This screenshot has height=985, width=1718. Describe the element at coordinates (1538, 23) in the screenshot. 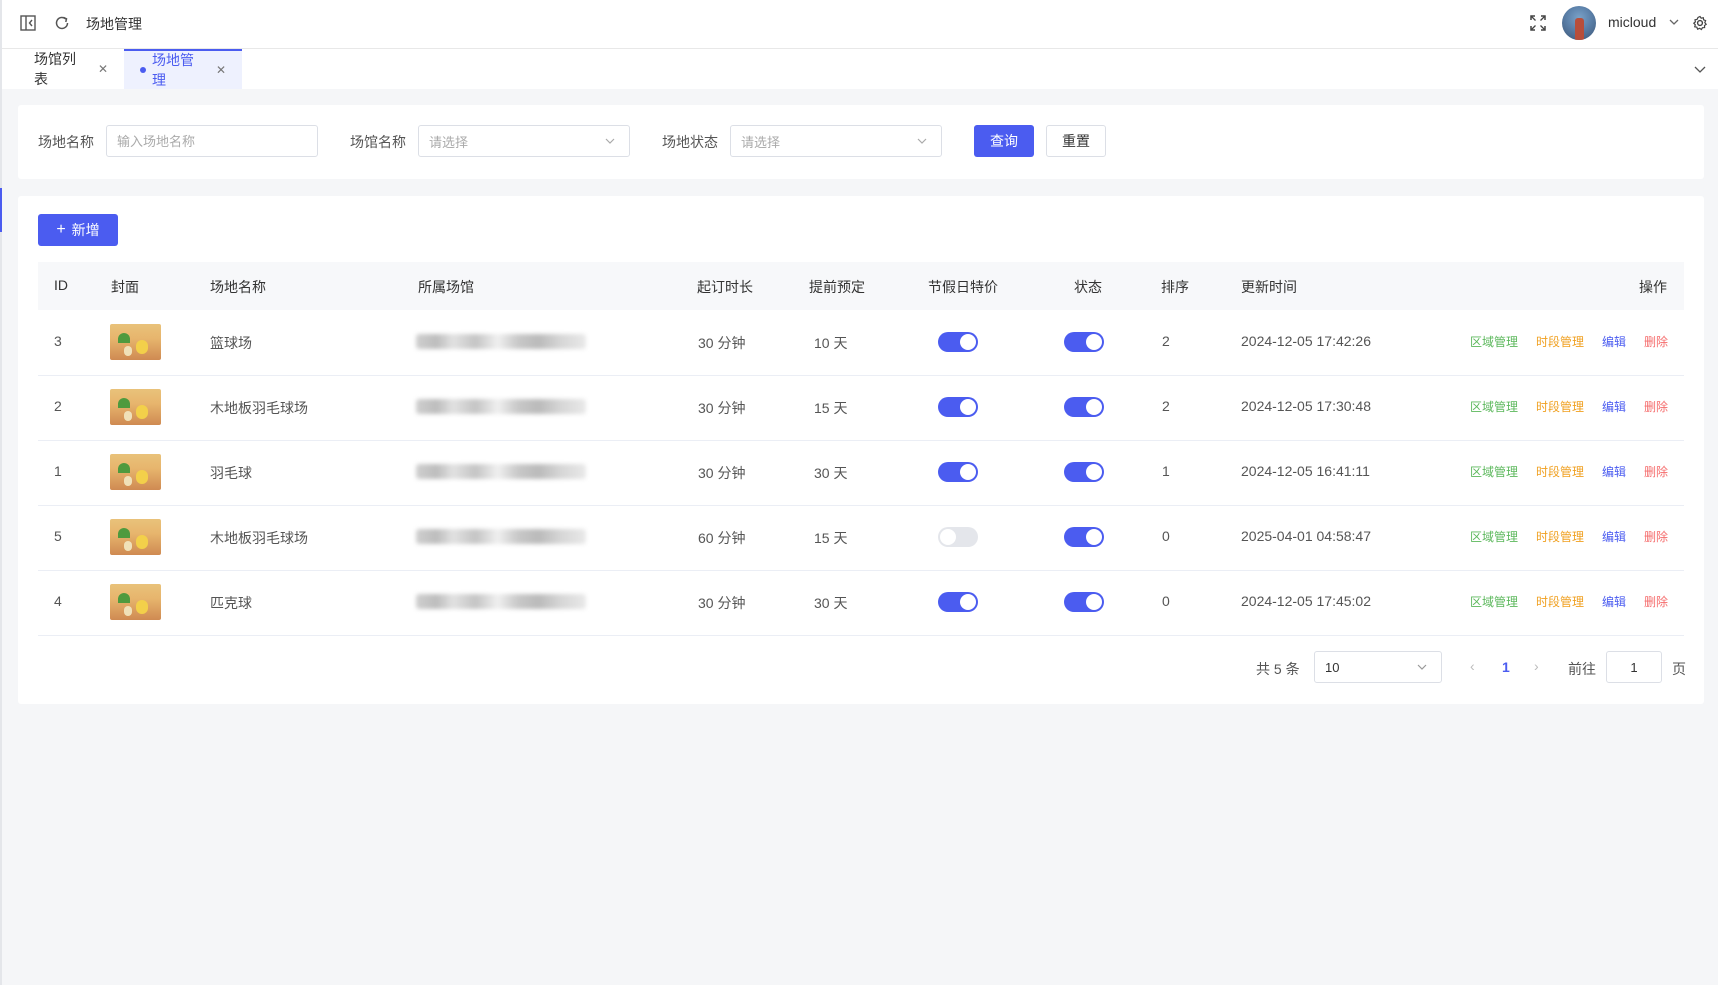

I see `fullscreen-icon` at that location.